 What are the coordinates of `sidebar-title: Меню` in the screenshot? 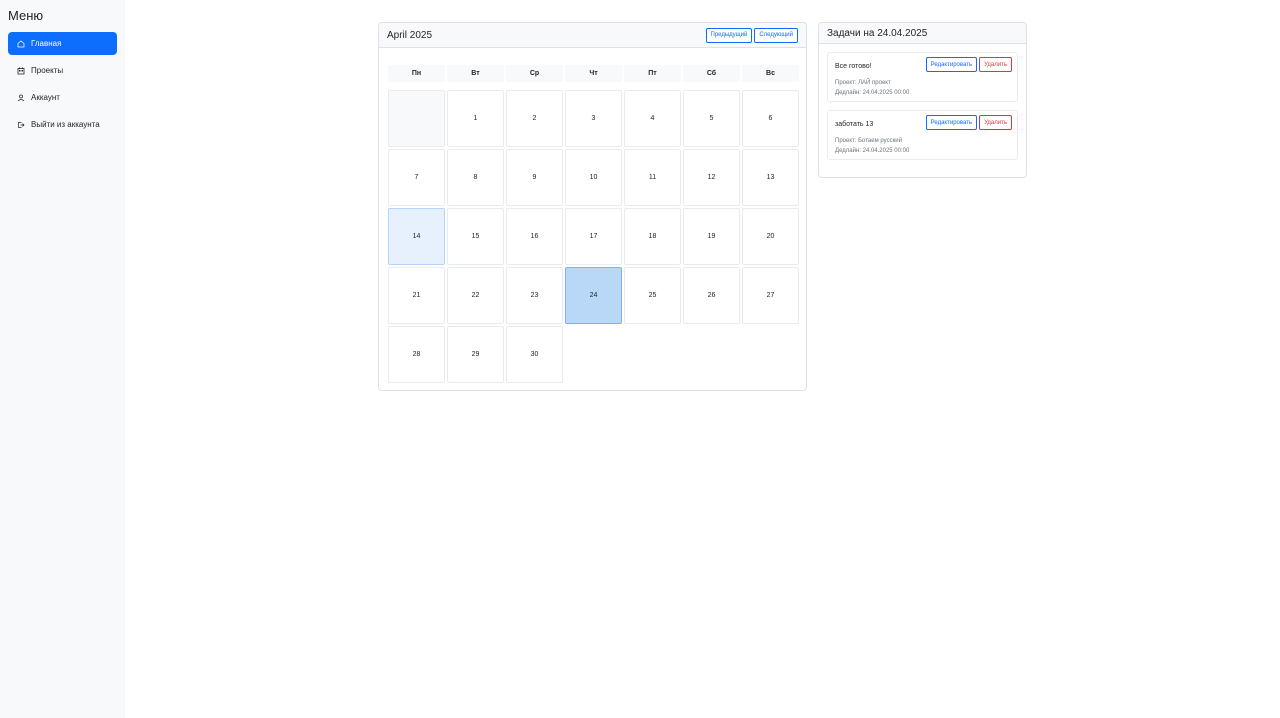 It's located at (26, 15).